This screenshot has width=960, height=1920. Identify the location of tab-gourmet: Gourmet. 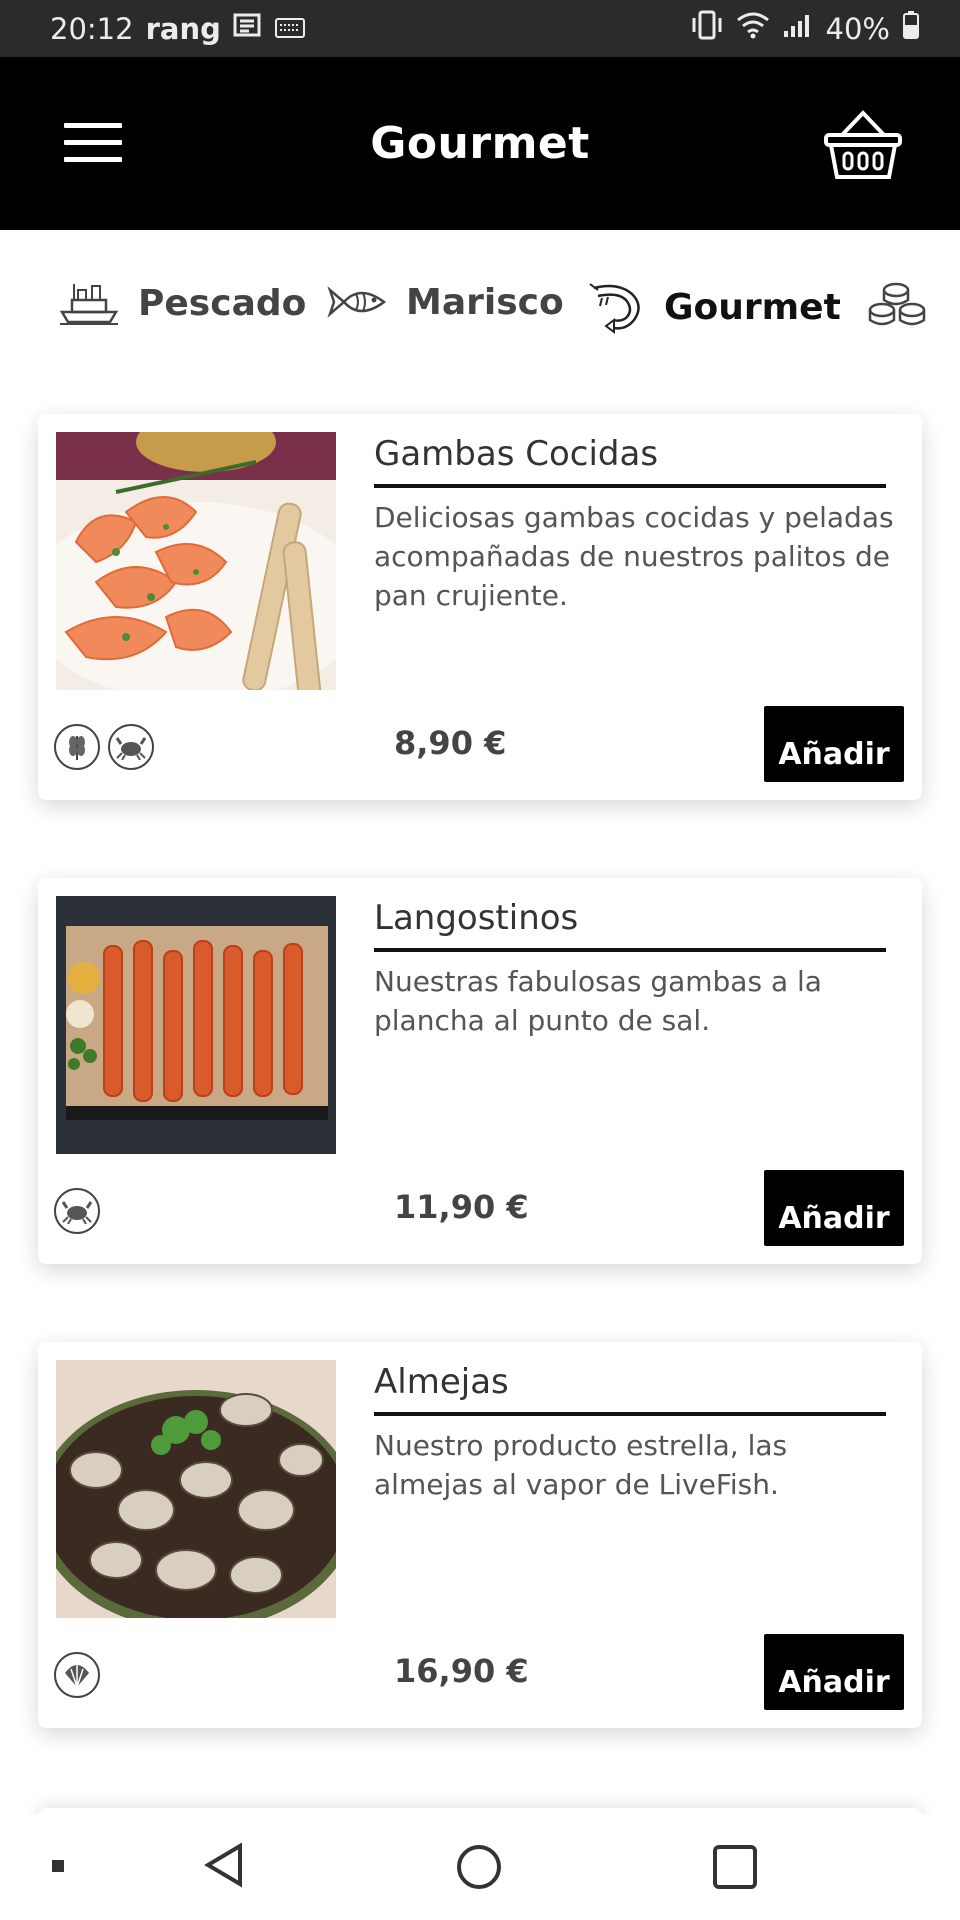
(714, 307).